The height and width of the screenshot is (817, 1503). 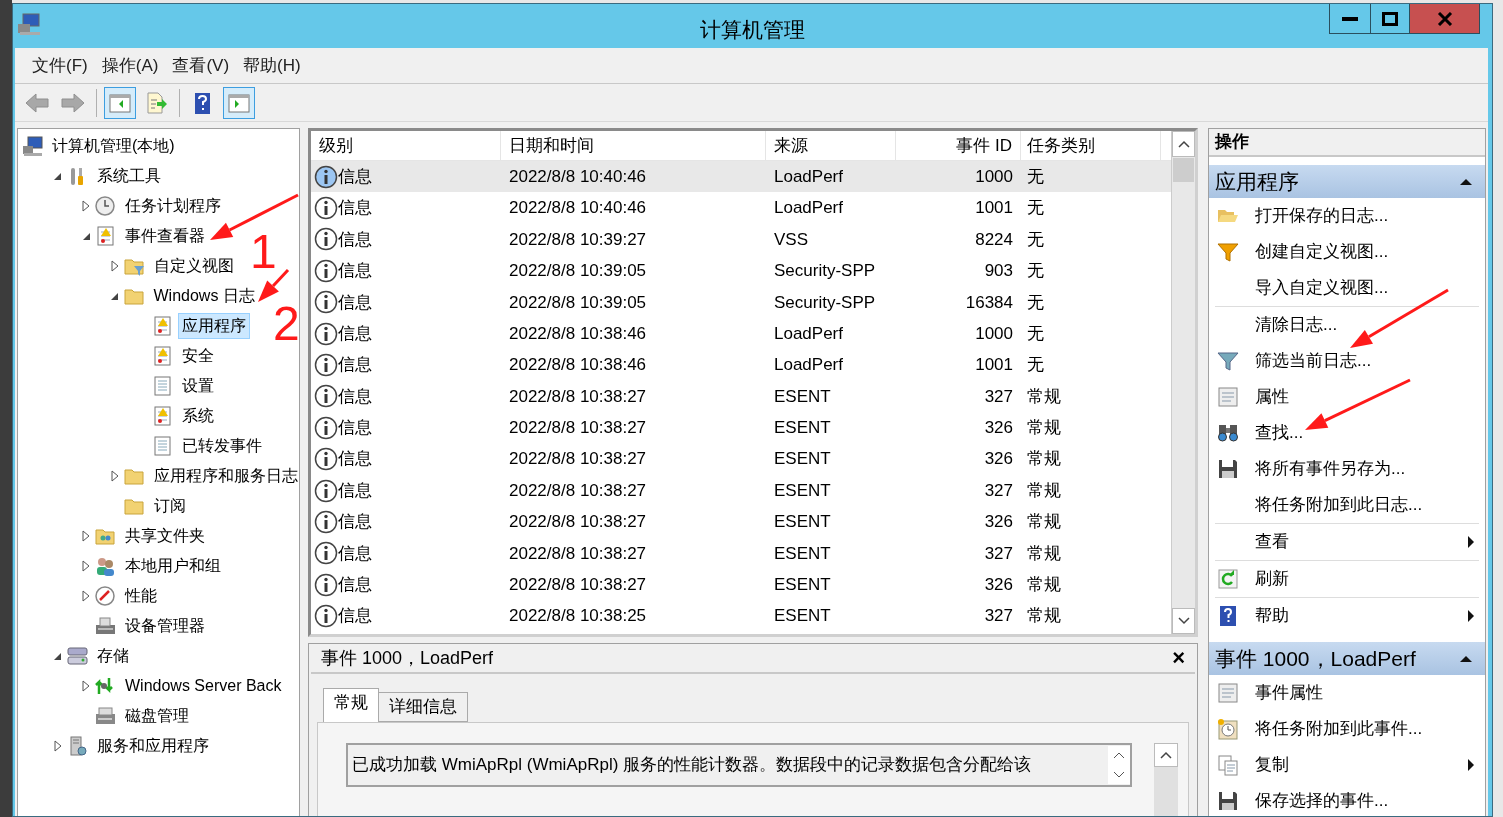 What do you see at coordinates (1347, 693) in the screenshot?
I see `action-item: 事件属性` at bounding box center [1347, 693].